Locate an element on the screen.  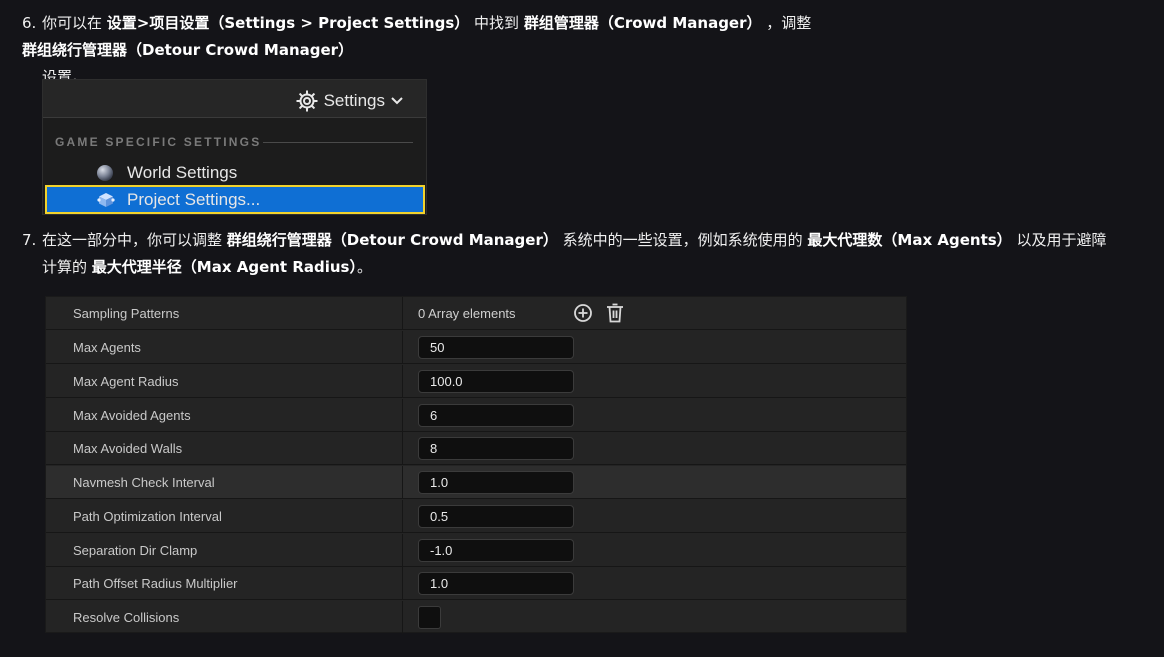
menu-item-world-settings: World Settings is located at coordinates (235, 173).